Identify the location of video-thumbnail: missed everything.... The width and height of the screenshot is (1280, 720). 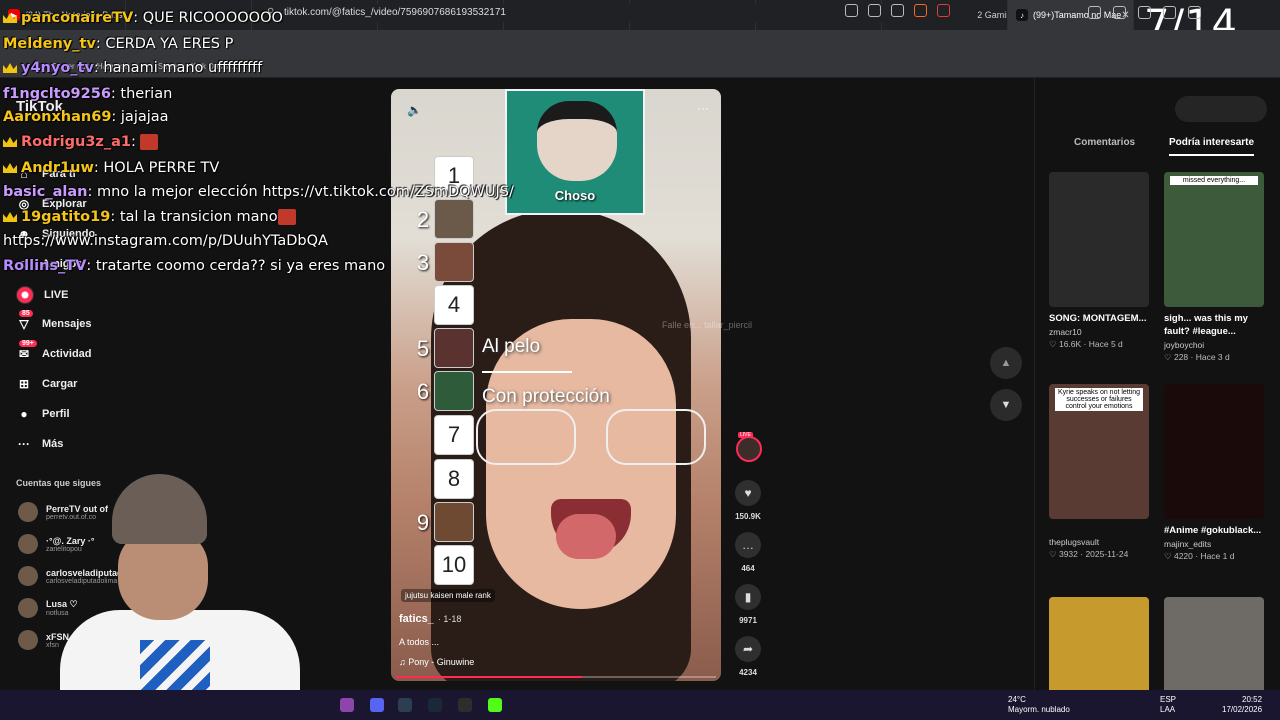
(1214, 239).